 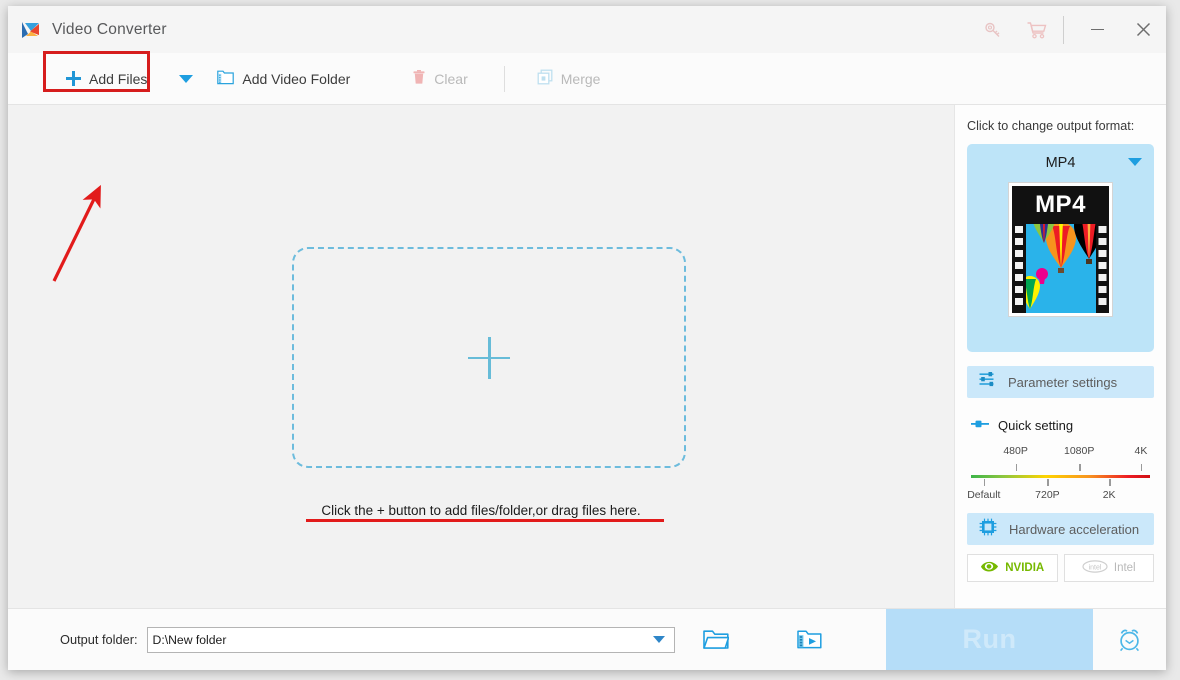 I want to click on nvidia-eye-icon, so click(x=989, y=568).